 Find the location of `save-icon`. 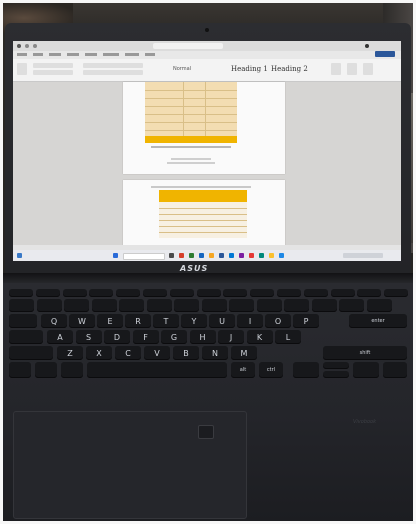

save-icon is located at coordinates (27, 46).